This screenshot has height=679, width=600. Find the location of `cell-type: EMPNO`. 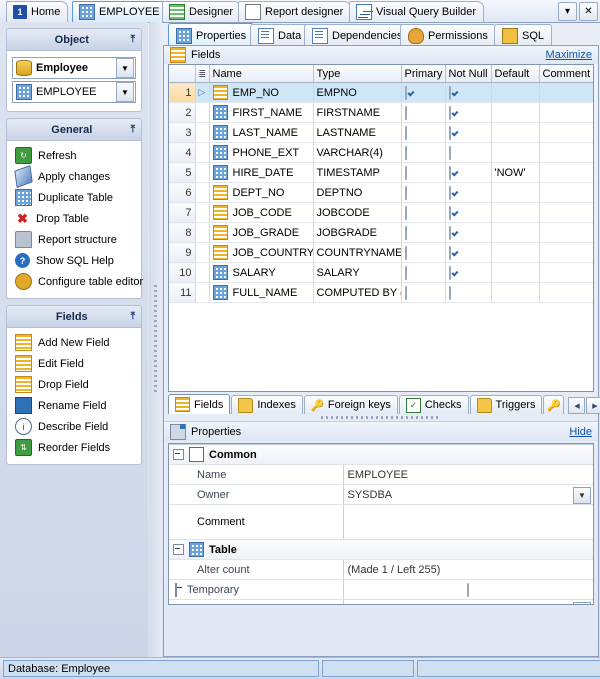

cell-type: EMPNO is located at coordinates (357, 92).